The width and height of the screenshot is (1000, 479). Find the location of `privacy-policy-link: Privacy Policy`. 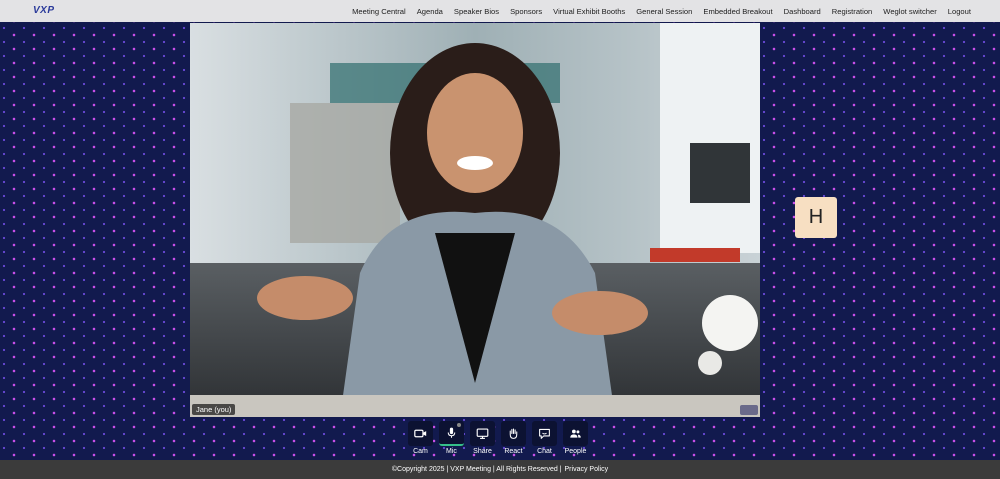

privacy-policy-link: Privacy Policy is located at coordinates (587, 469).